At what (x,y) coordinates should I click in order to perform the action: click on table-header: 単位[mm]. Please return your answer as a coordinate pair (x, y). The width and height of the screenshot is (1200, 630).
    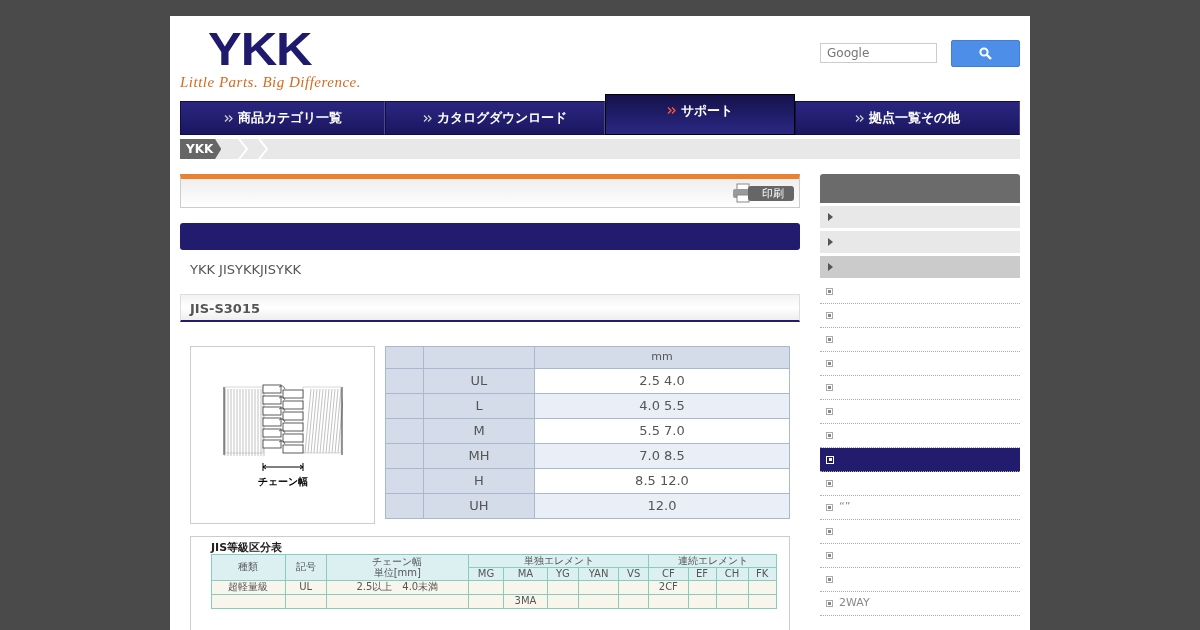
    Looking at the image, I should click on (397, 572).